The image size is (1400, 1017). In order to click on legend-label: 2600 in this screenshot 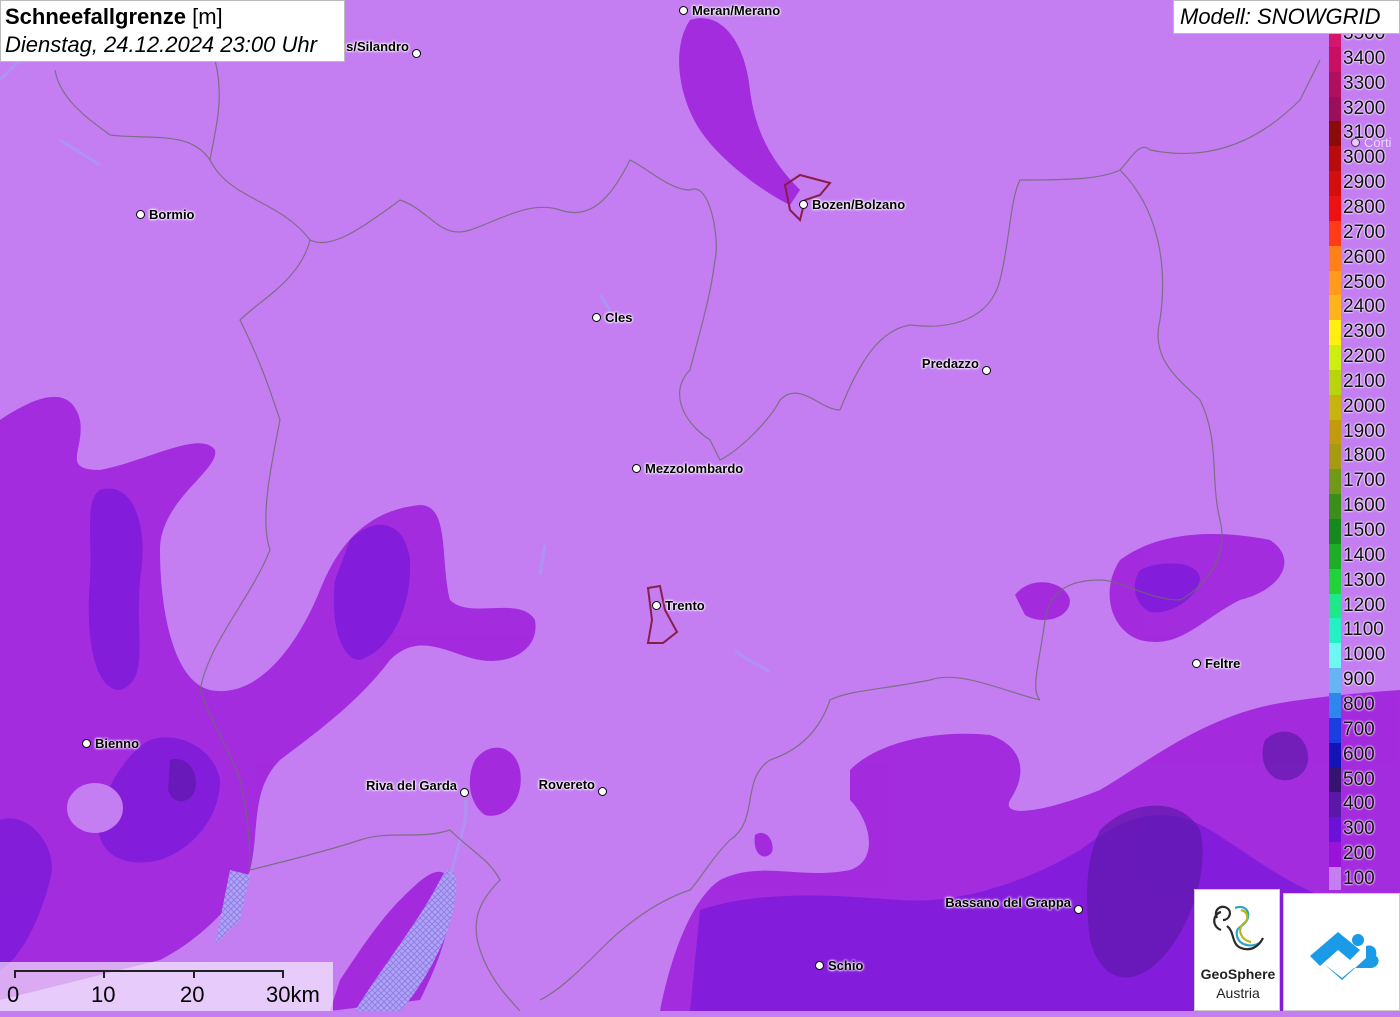, I will do `click(1364, 257)`.